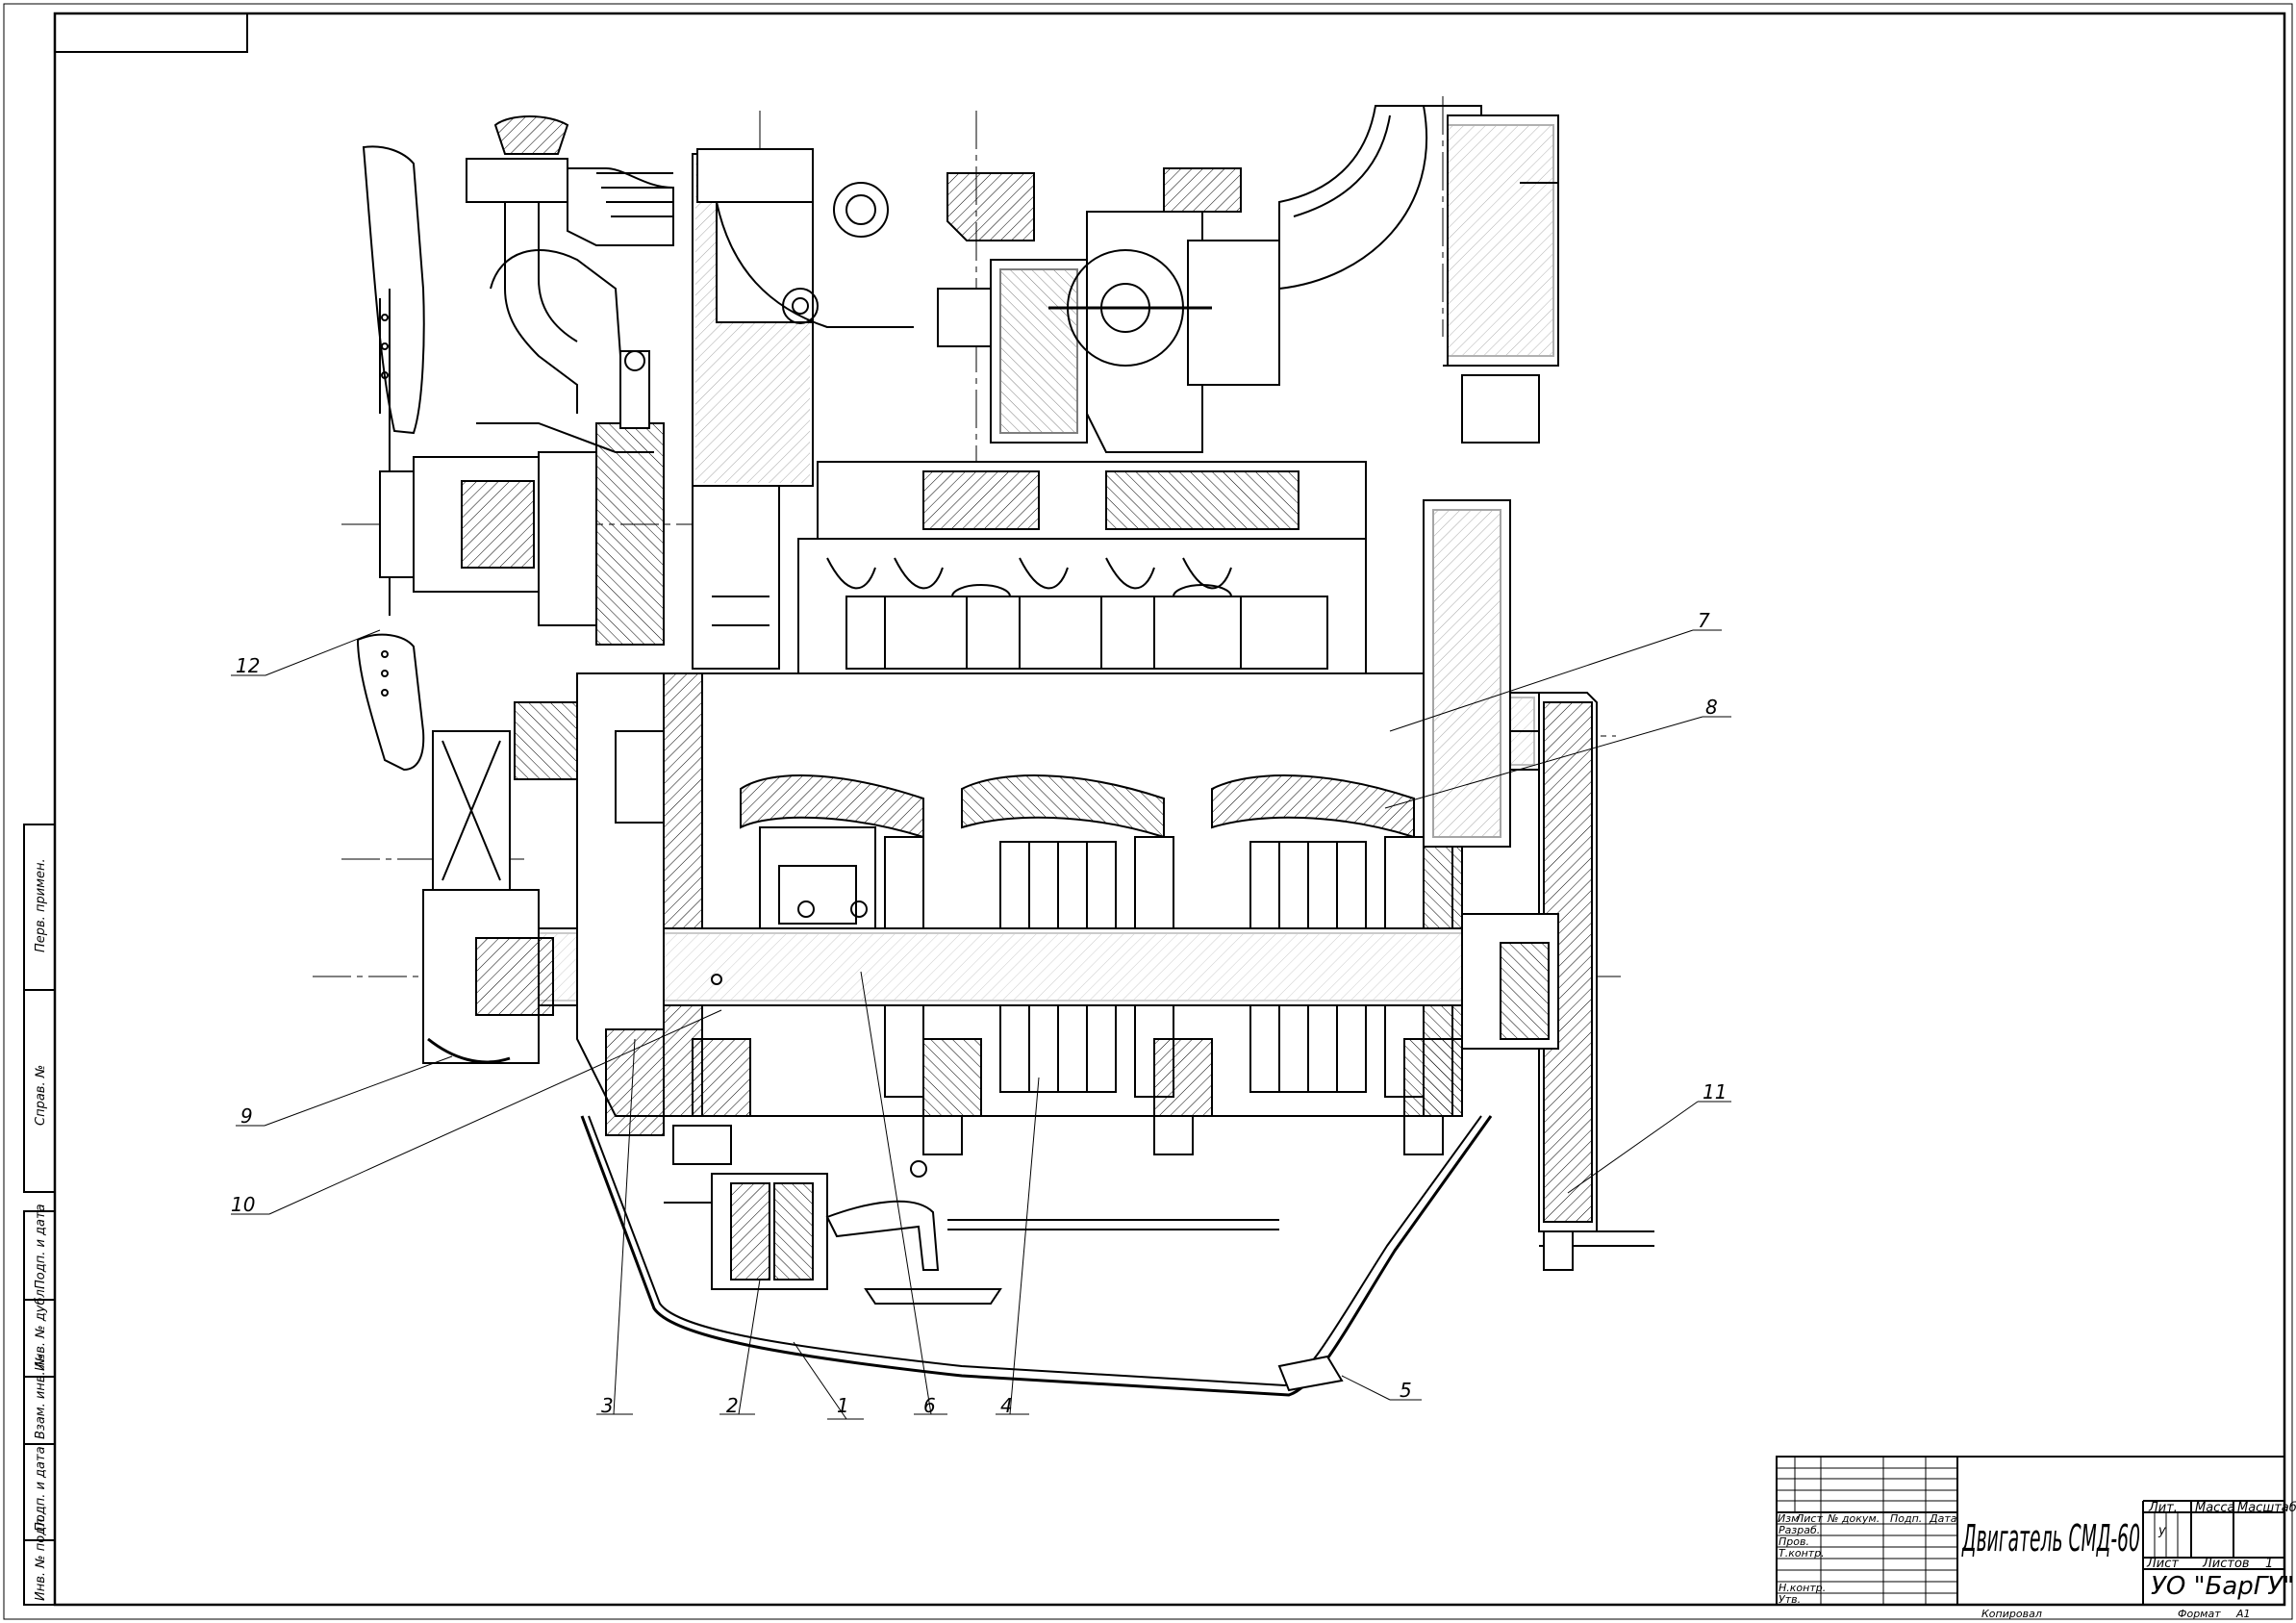 The image size is (2296, 1623). Describe the element at coordinates (246, 1116) in the screenshot. I see `callout-9: 9` at that location.